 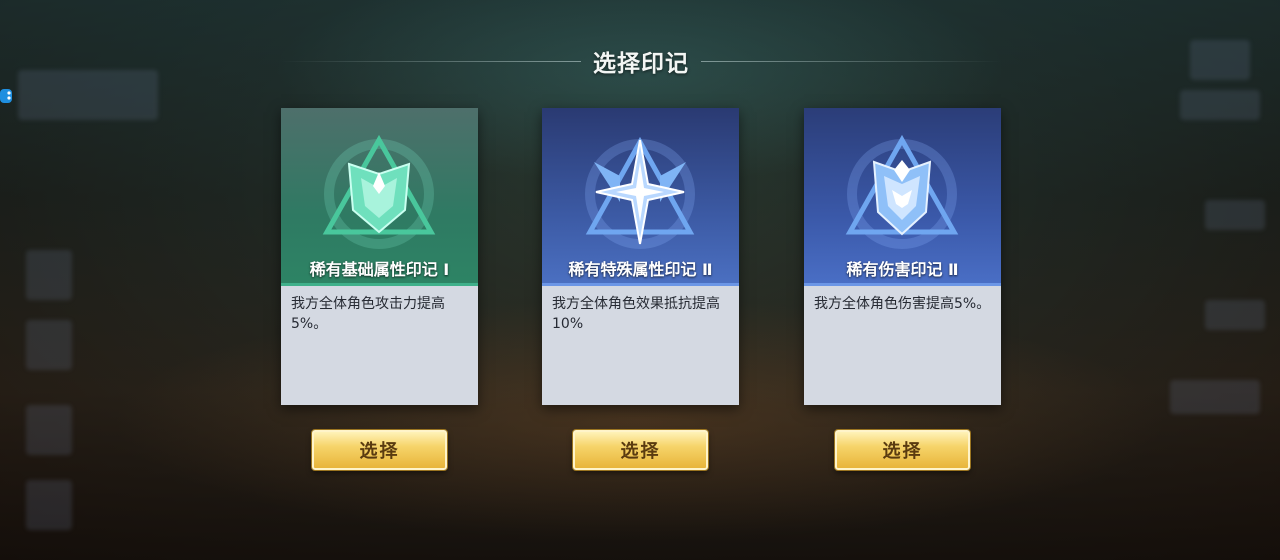 What do you see at coordinates (640, 269) in the screenshot?
I see `card-title: 稀有特殊属性印记 Ⅱ` at bounding box center [640, 269].